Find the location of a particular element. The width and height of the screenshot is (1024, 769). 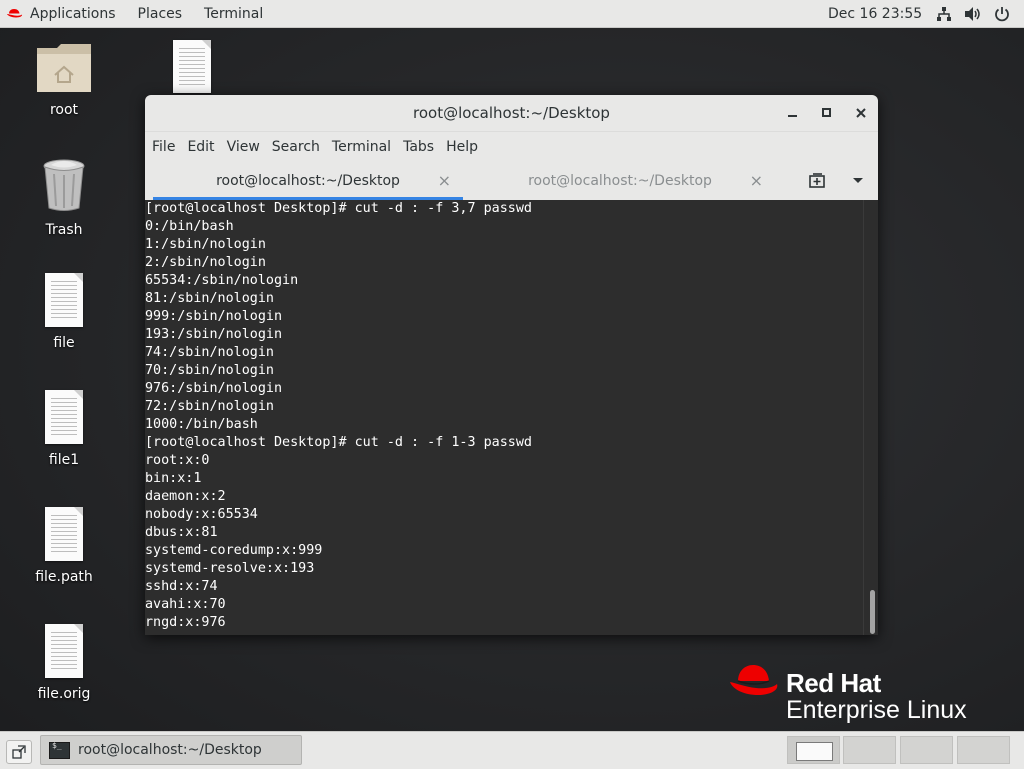

terminal-line: rngd:x:976 is located at coordinates (185, 622).